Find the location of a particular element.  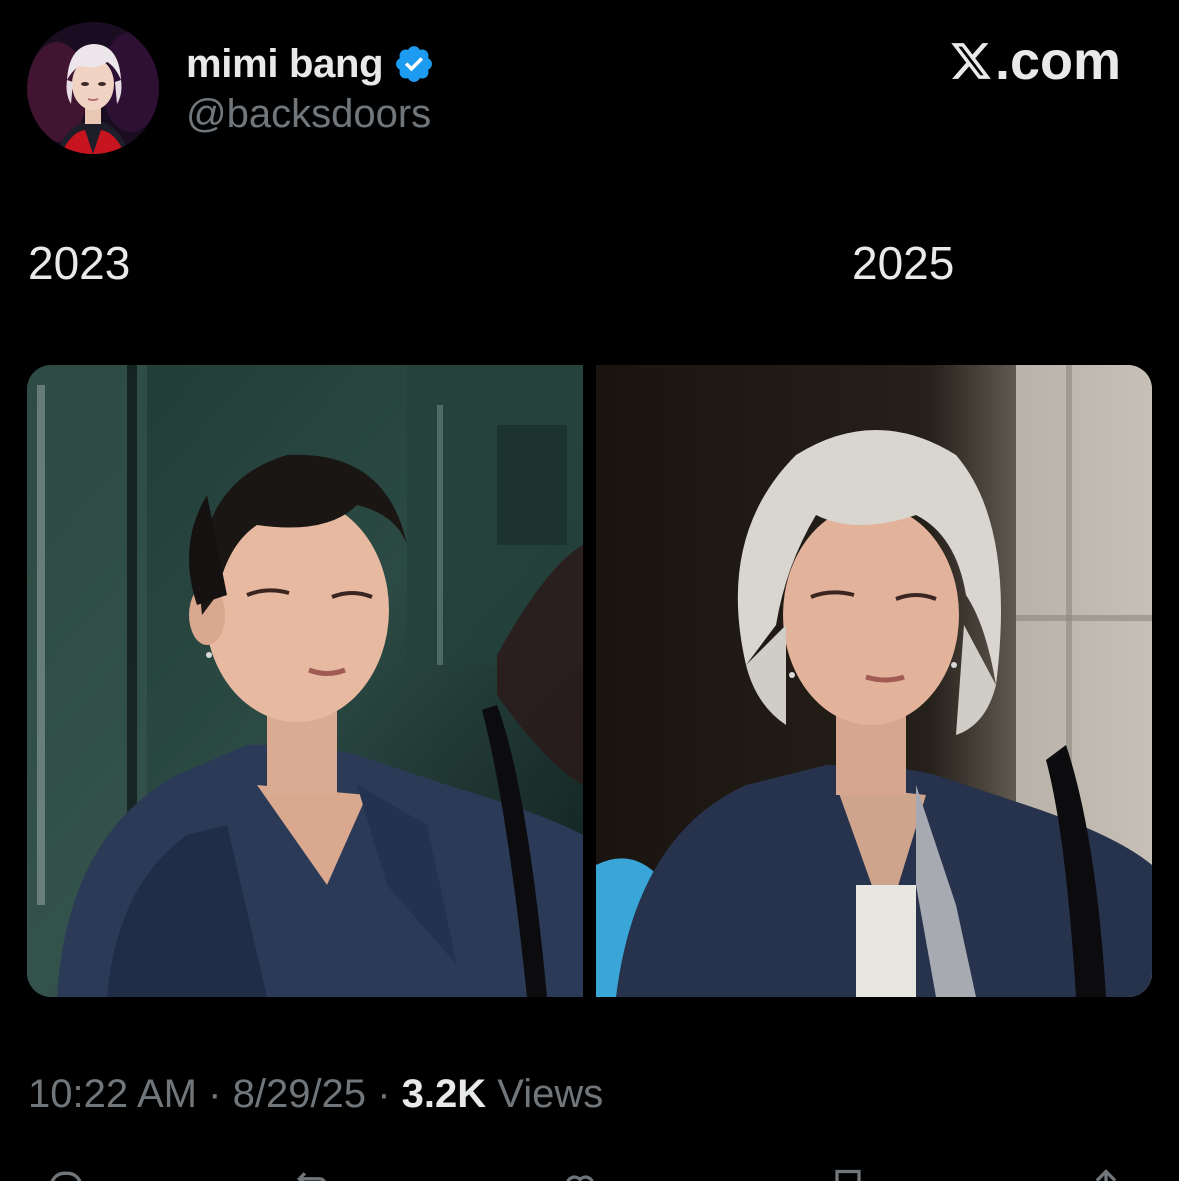

tweet-action-bar is located at coordinates (589, 1170).